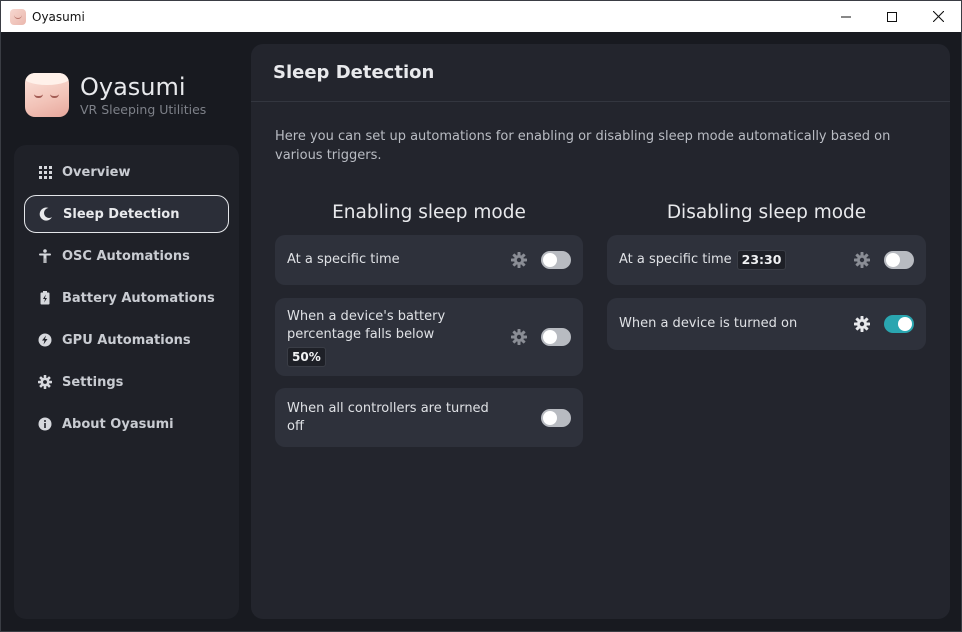 The width and height of the screenshot is (962, 632). I want to click on info-icon, so click(45, 424).